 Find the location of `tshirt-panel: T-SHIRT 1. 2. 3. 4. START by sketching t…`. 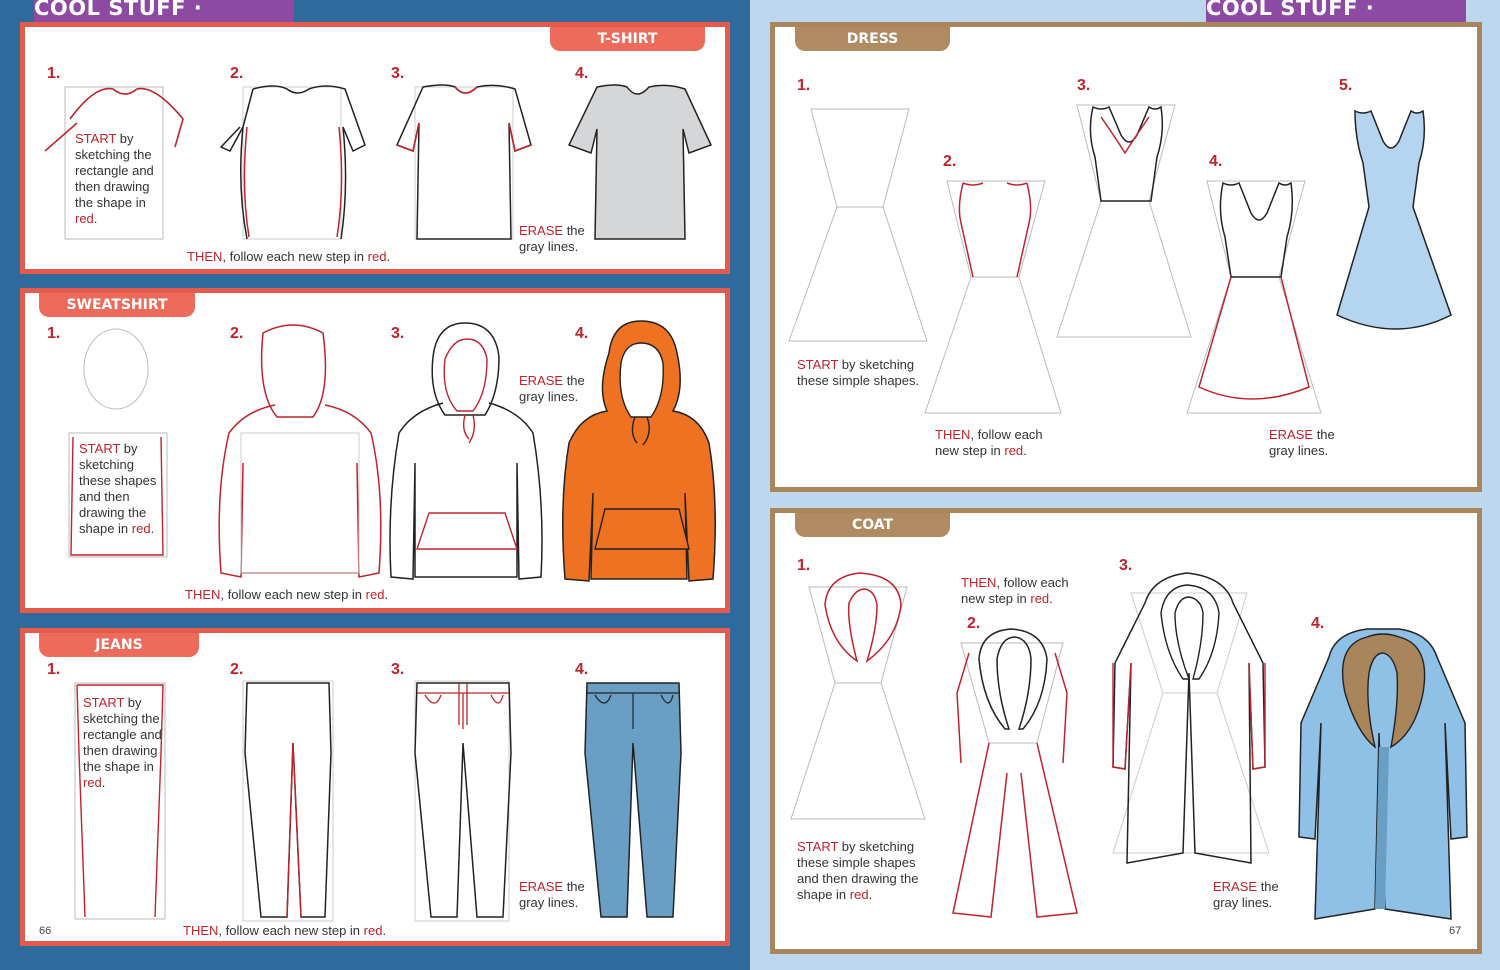

tshirt-panel: T-SHIRT 1. 2. 3. 4. START by sketching t… is located at coordinates (375, 148).